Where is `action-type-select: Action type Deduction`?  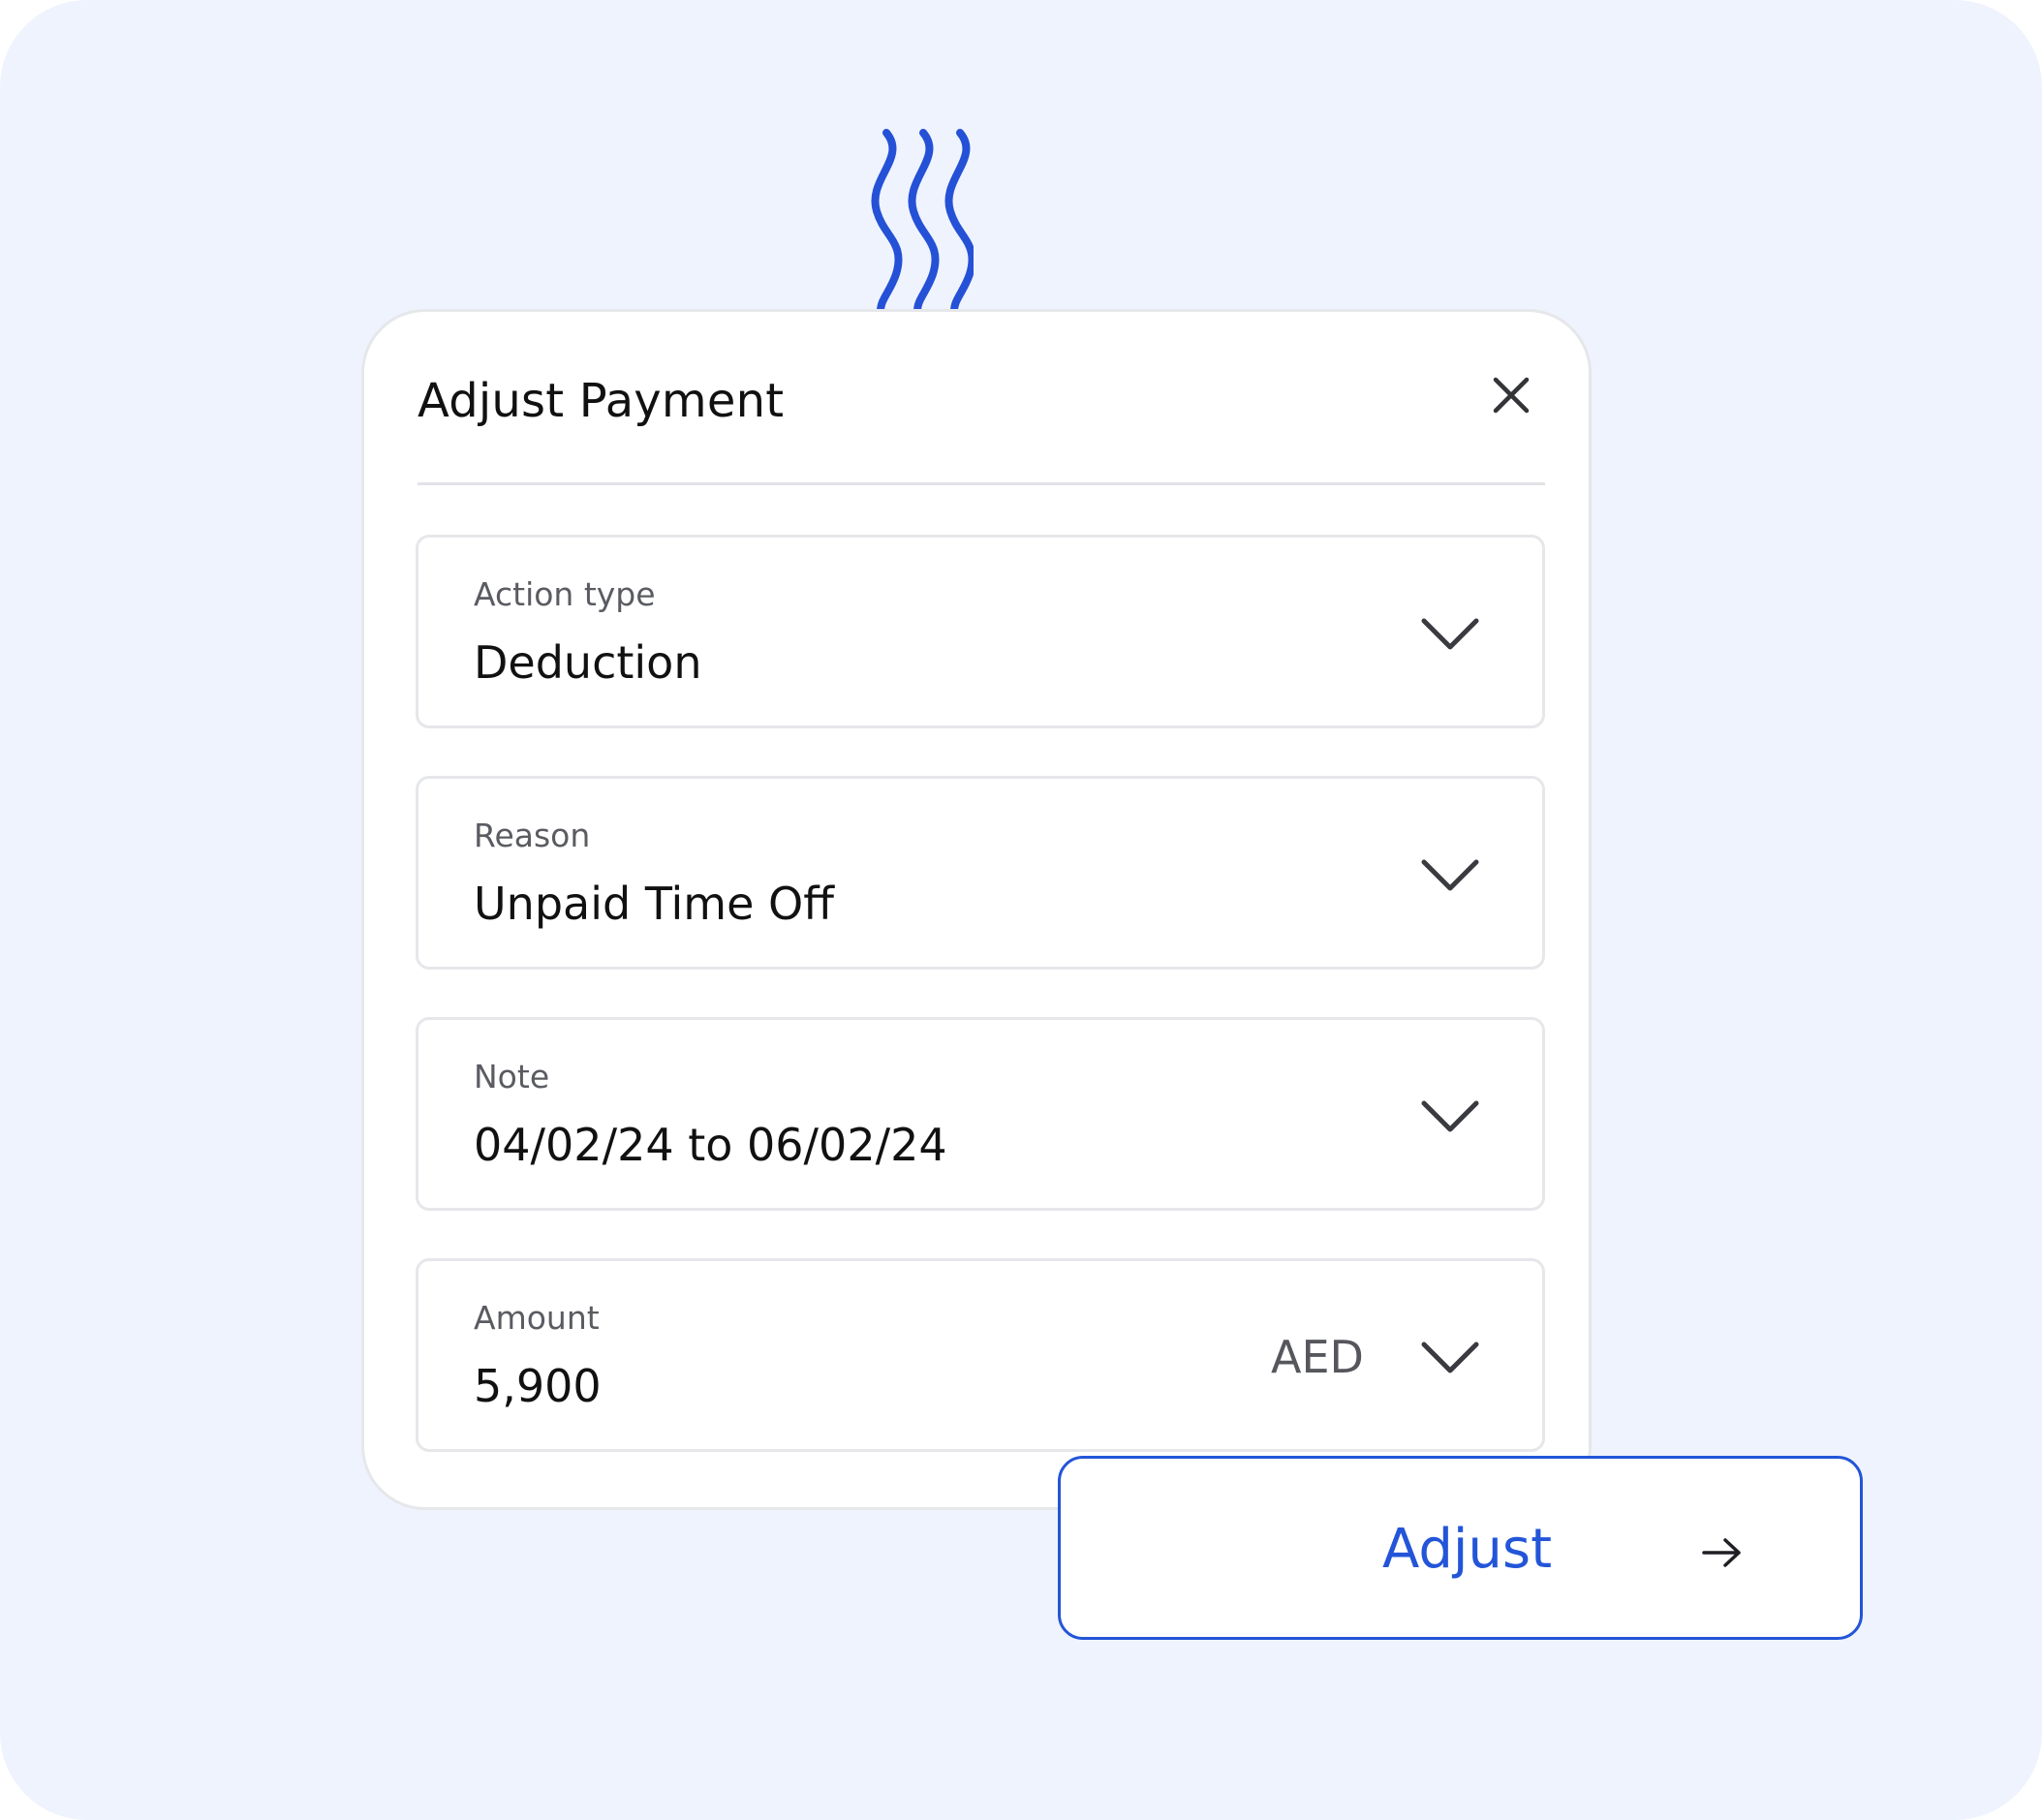
action-type-select: Action type Deduction is located at coordinates (980, 631).